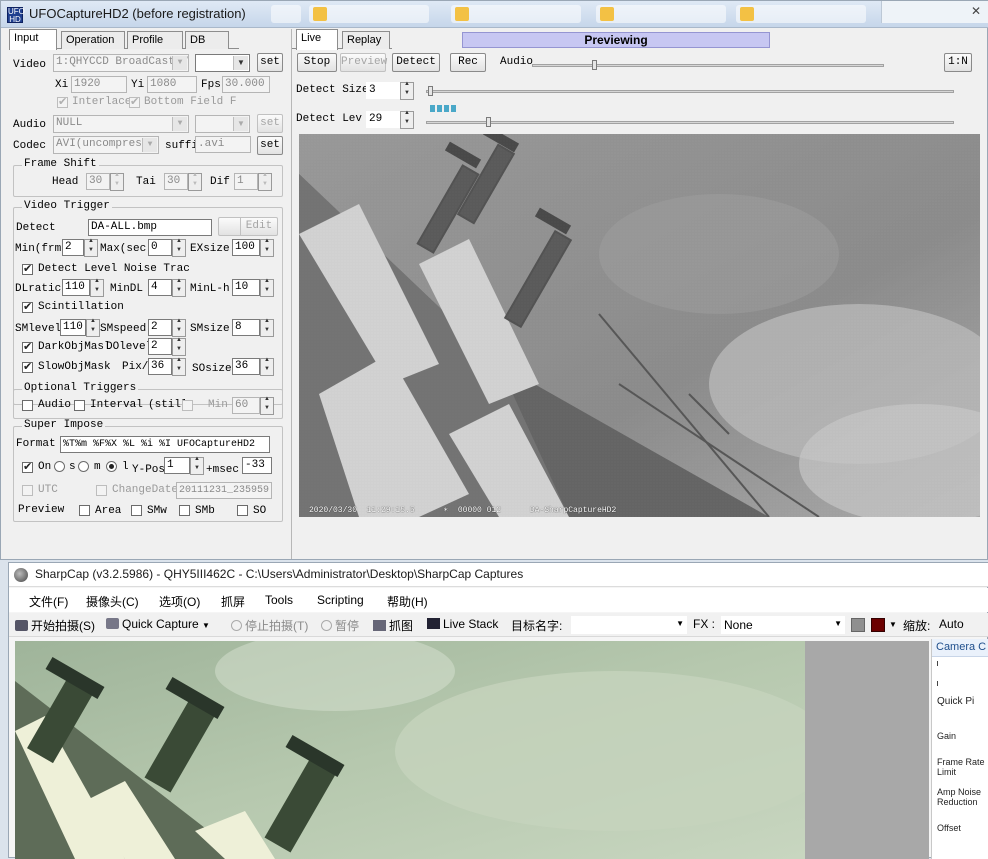 This screenshot has height=859, width=988. I want to click on audio-mode-select, so click(222, 124).